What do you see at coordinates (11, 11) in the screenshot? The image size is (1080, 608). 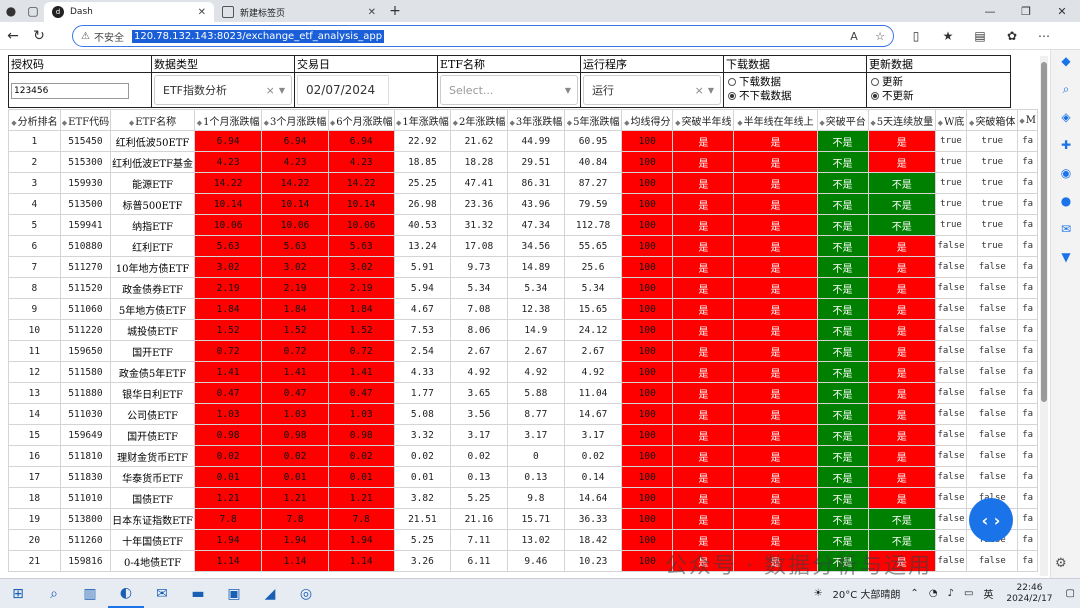 I see `profile-icon: ●` at bounding box center [11, 11].